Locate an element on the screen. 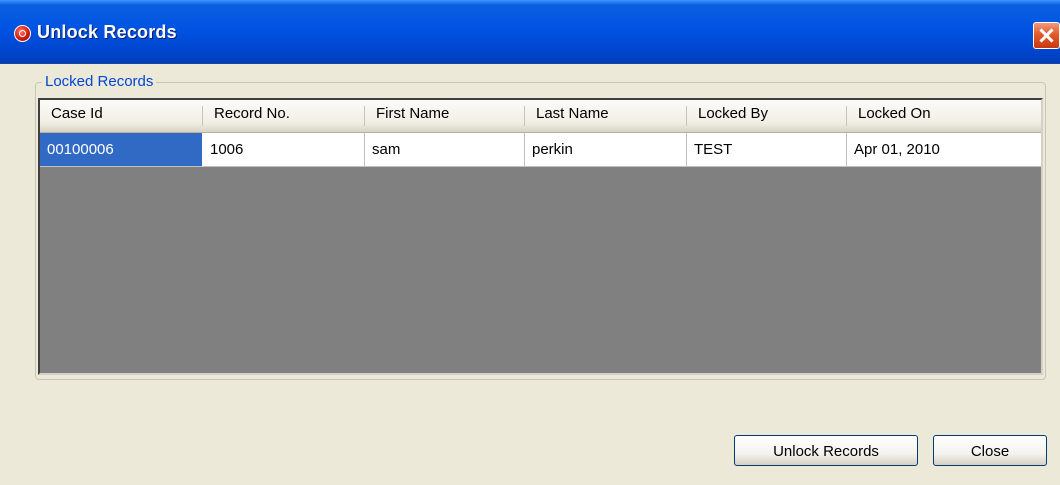  cell-case-id: 00100006 is located at coordinates (121, 150).